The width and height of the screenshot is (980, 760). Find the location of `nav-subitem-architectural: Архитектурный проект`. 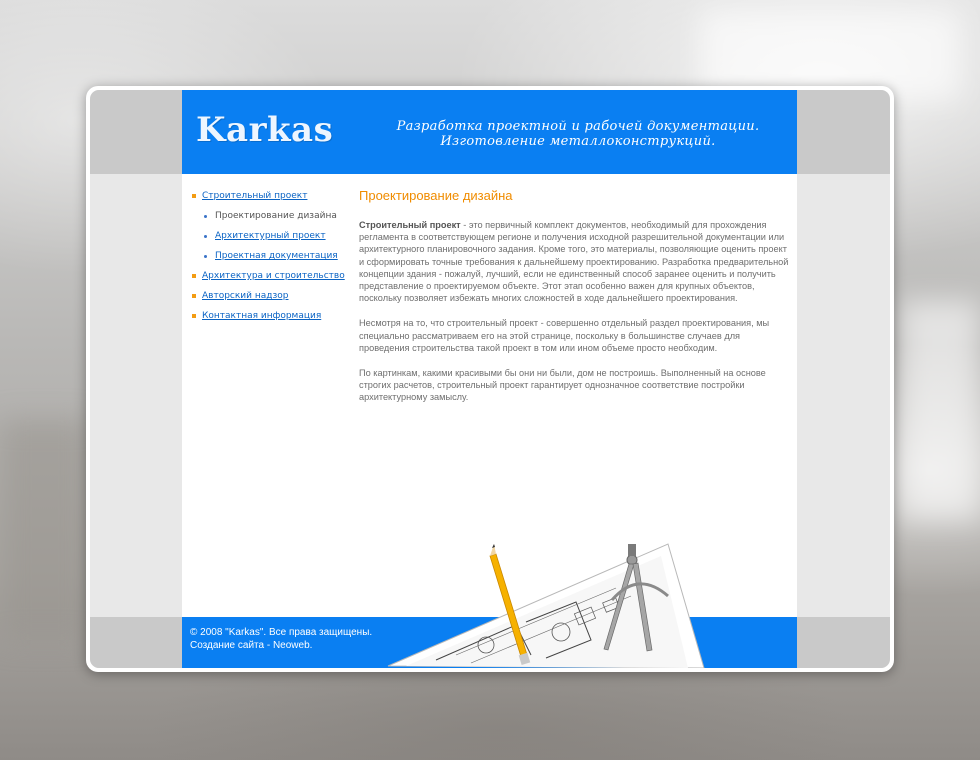

nav-subitem-architectural: Архитектурный проект is located at coordinates (275, 238).